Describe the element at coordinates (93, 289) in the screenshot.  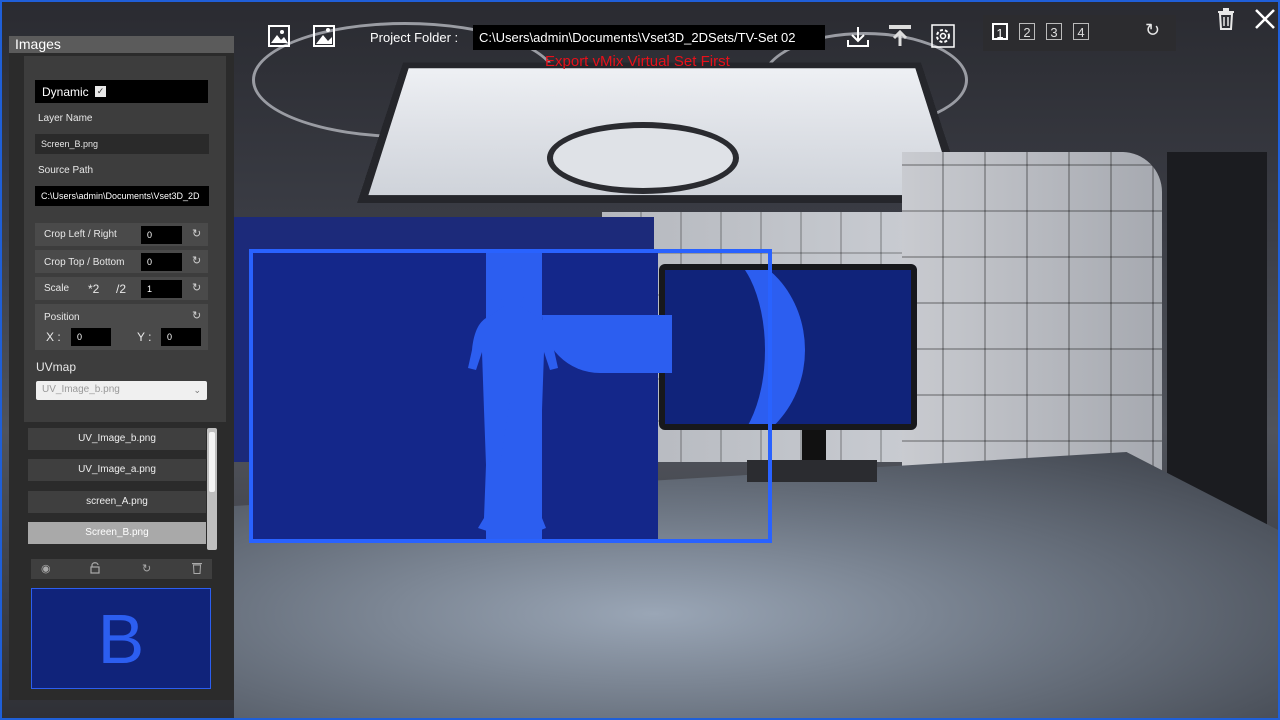
I see `scale-double-button: *2` at that location.